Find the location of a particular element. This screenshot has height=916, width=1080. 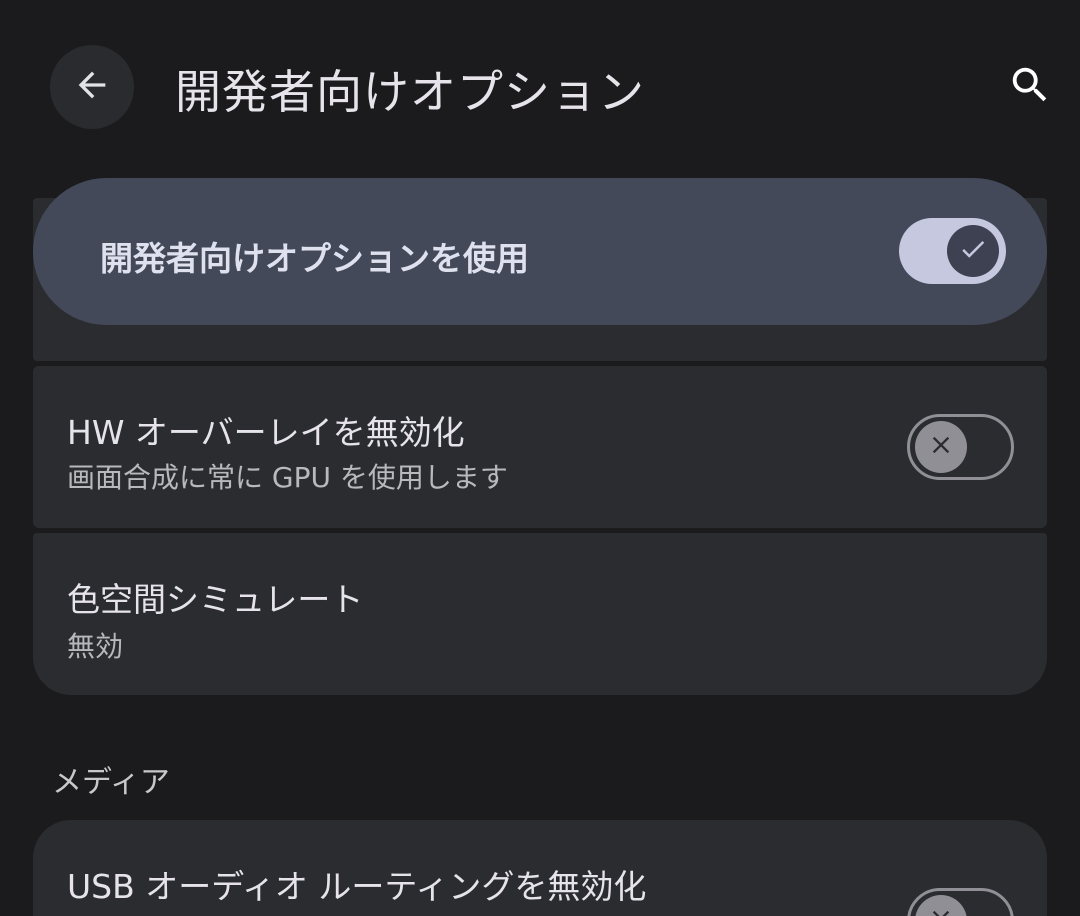

arrow-back-icon is located at coordinates (92, 87).